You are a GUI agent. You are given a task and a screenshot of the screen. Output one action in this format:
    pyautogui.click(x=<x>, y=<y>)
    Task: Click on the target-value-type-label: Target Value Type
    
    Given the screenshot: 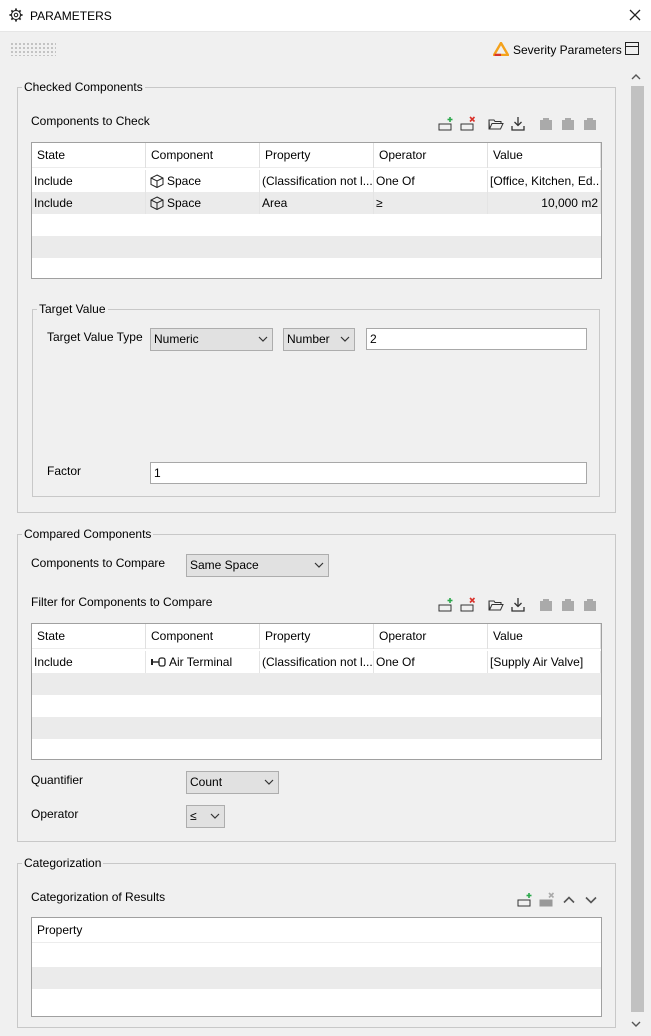 What is the action you would take?
    pyautogui.click(x=95, y=337)
    